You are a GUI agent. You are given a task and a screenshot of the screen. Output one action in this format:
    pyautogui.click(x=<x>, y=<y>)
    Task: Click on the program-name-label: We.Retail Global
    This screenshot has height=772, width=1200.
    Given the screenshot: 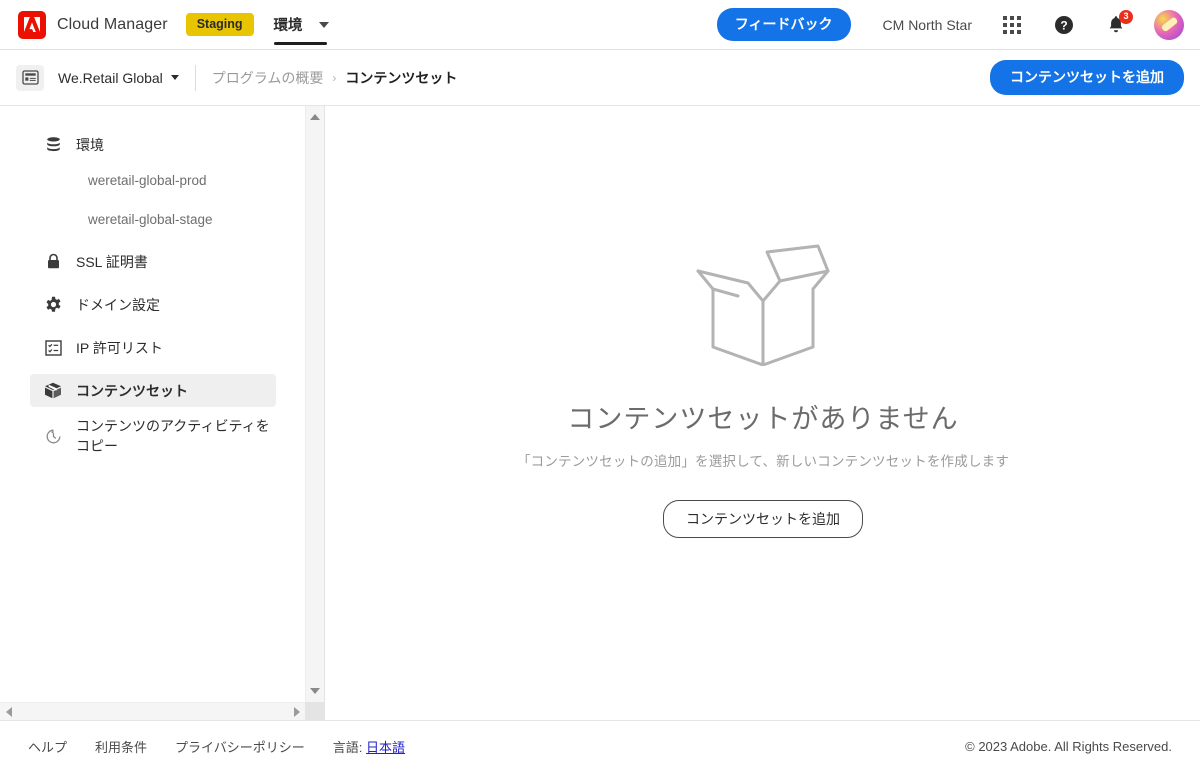 What is the action you would take?
    pyautogui.click(x=110, y=77)
    